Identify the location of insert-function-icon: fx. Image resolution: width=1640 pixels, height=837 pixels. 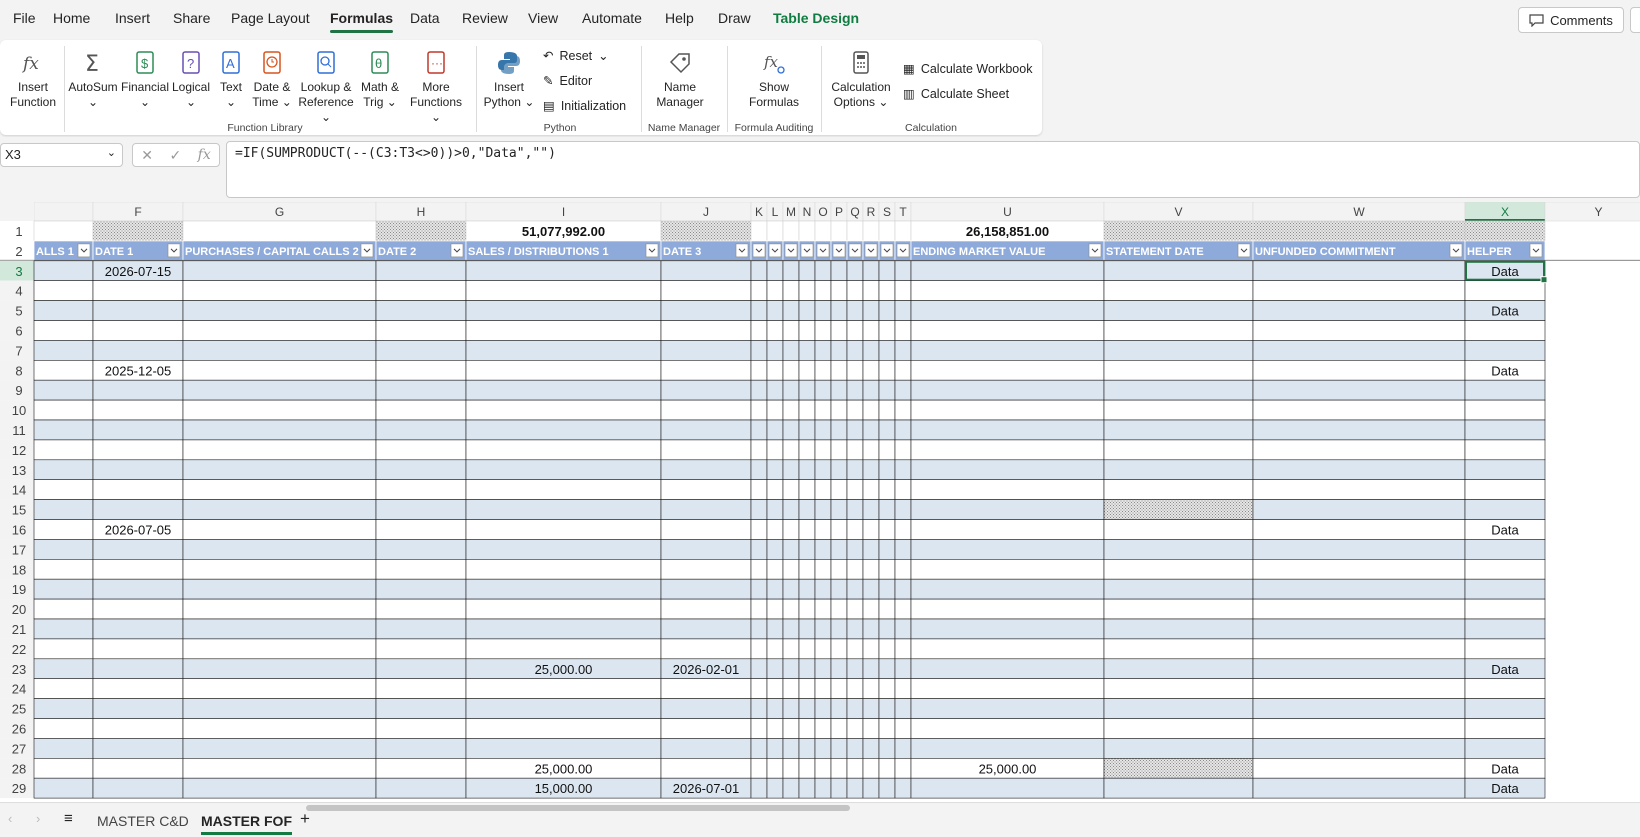
(204, 155).